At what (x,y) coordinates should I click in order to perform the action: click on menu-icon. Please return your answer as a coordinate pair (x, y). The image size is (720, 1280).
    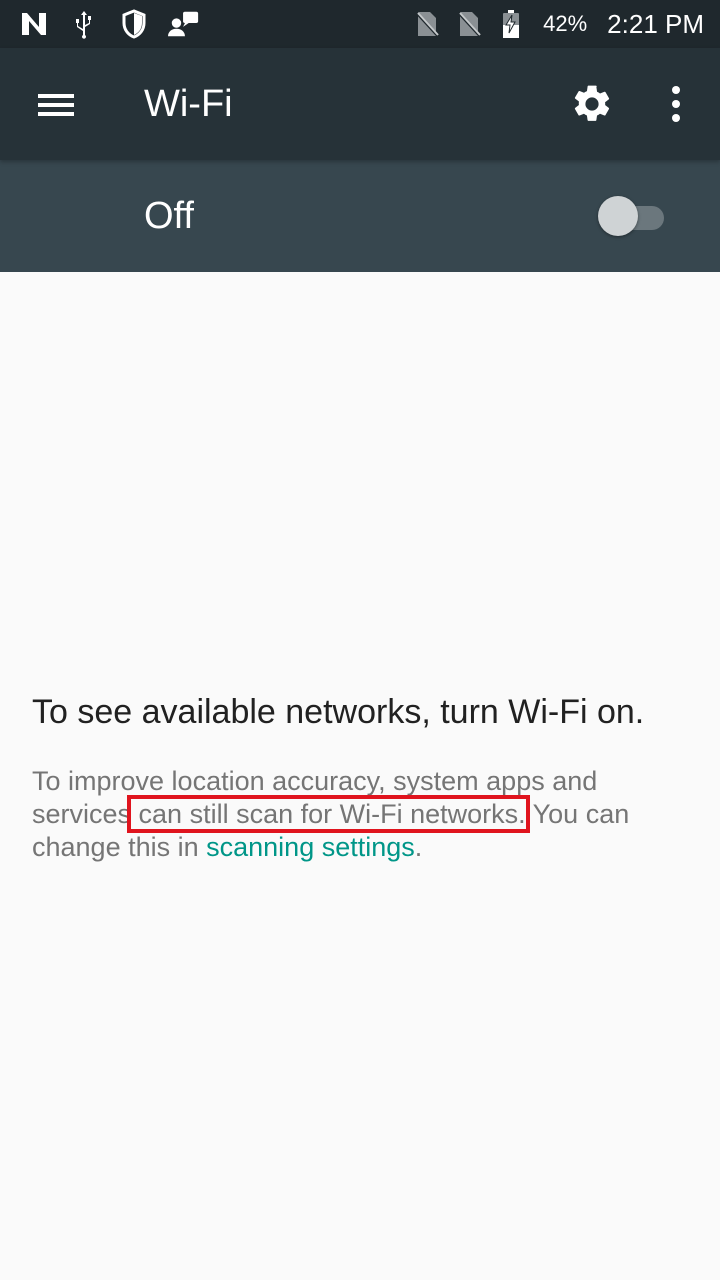
    Looking at the image, I should click on (56, 104).